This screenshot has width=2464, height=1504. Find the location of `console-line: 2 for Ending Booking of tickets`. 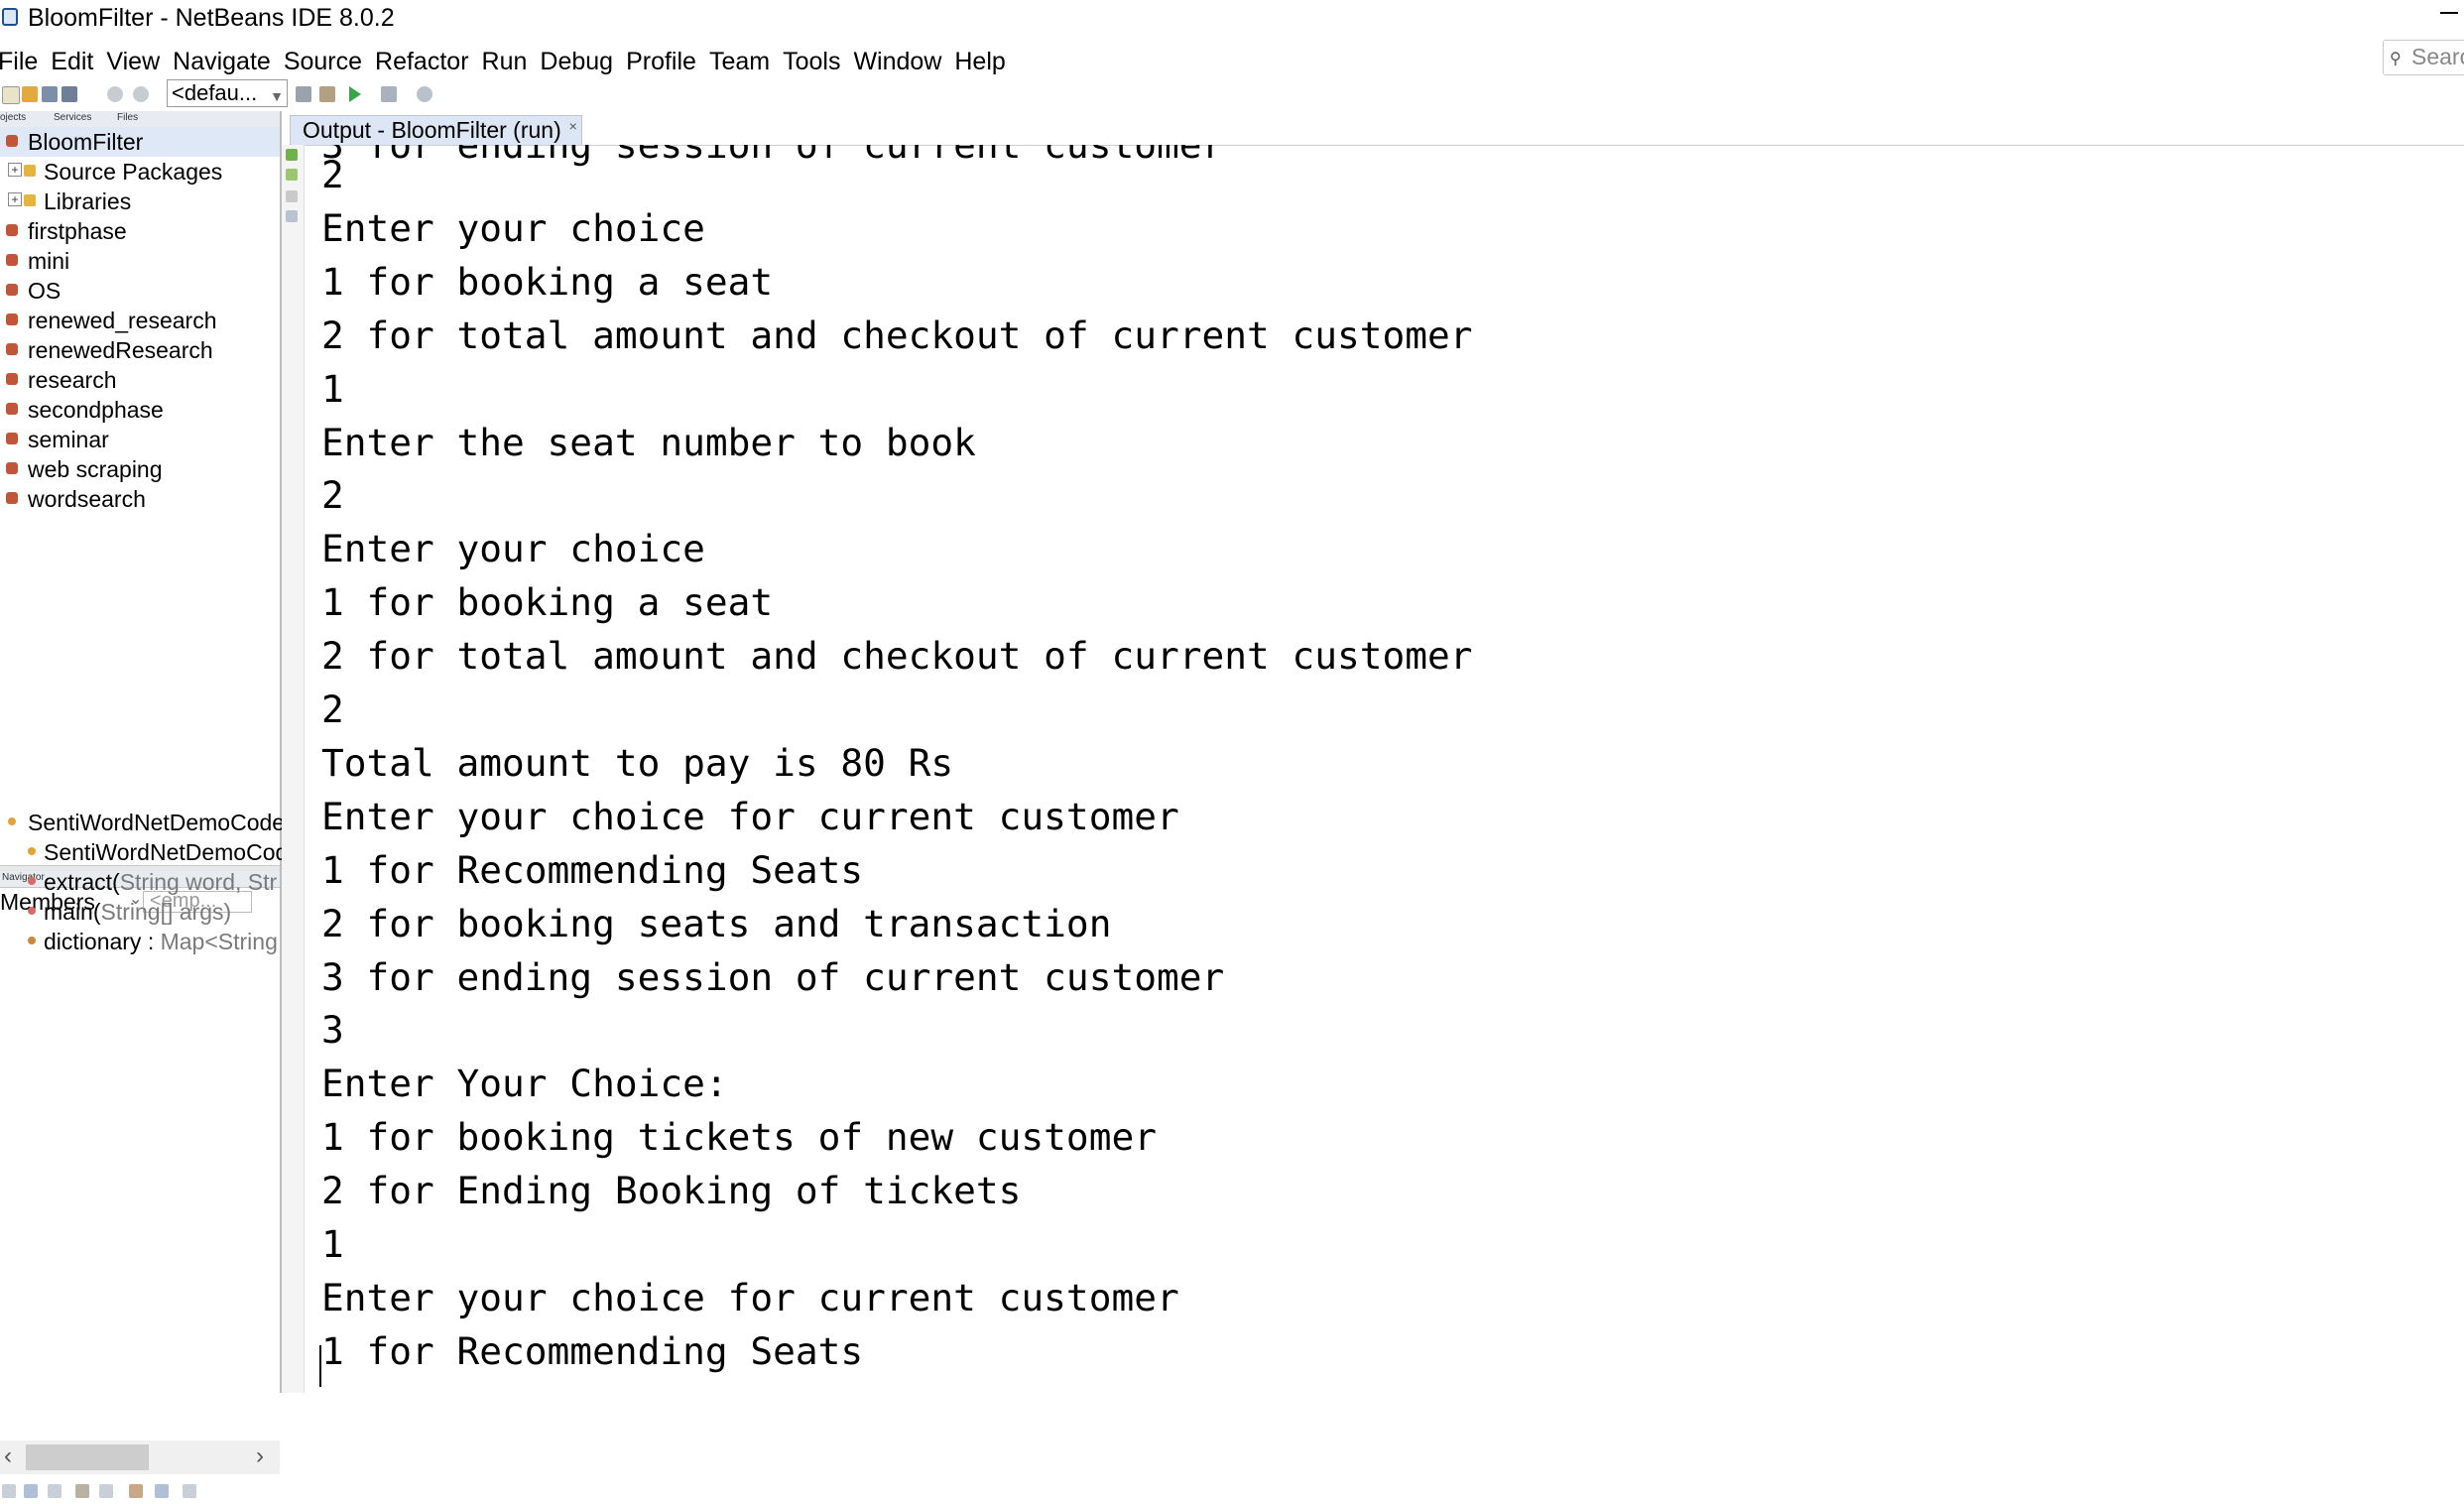

console-line: 2 for Ending Booking of tickets is located at coordinates (671, 1191).